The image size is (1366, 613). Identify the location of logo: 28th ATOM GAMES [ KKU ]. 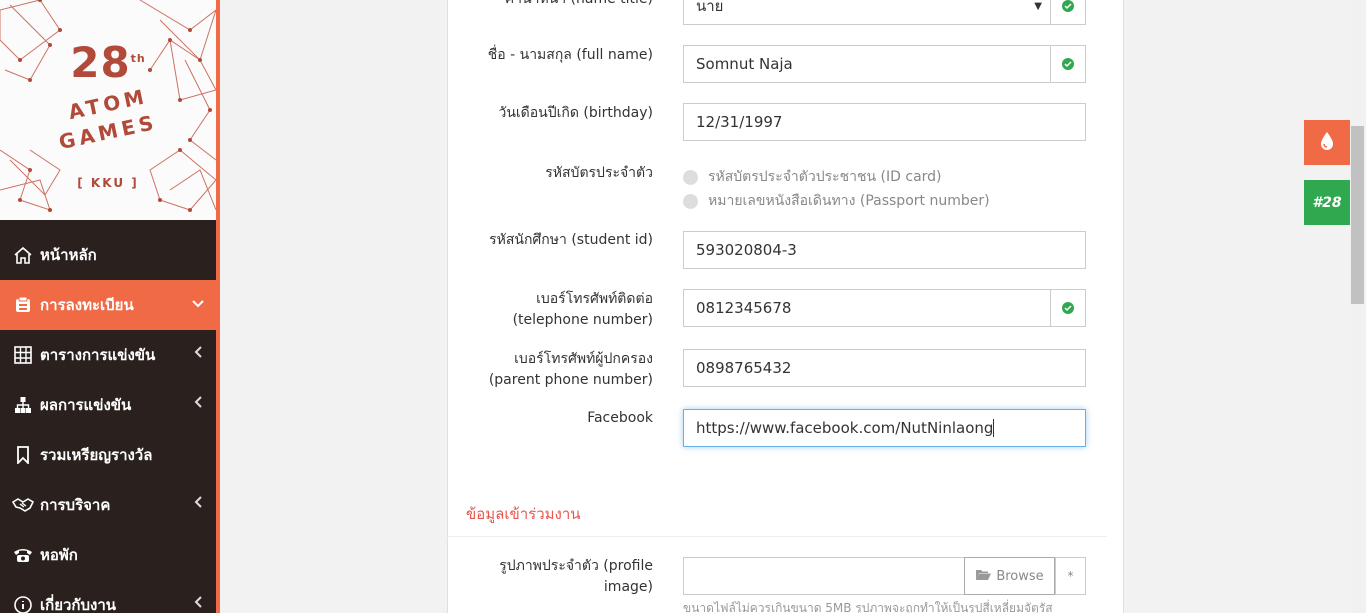
(108, 110).